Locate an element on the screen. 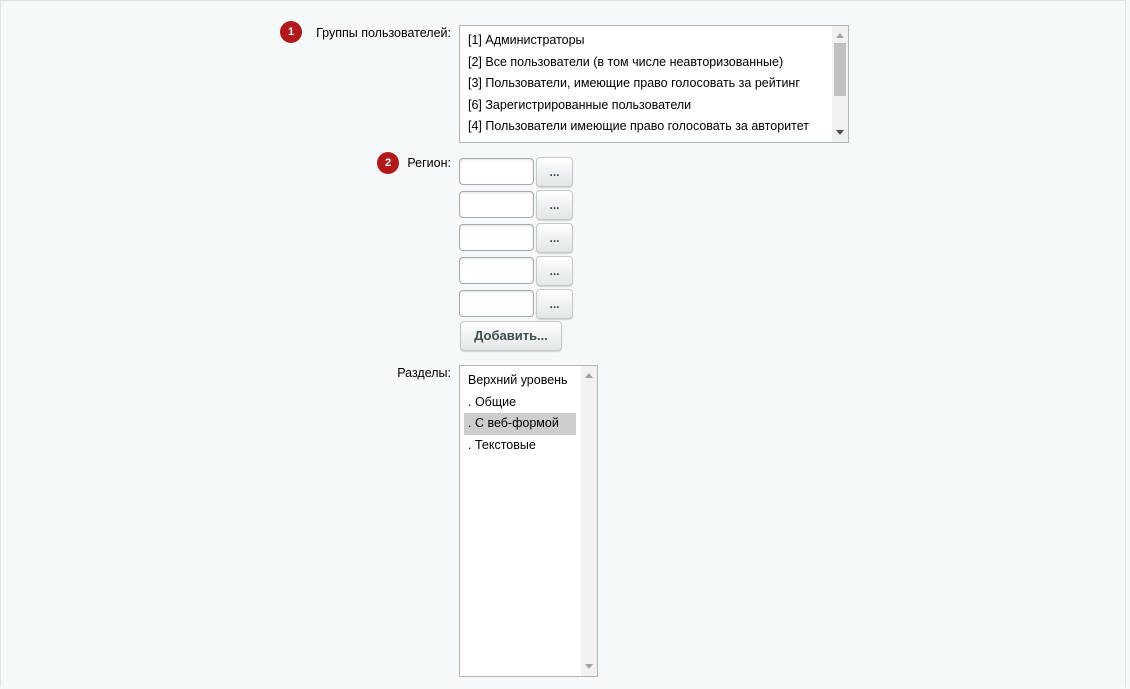  section-option: Верхний уровень is located at coordinates (518, 381).